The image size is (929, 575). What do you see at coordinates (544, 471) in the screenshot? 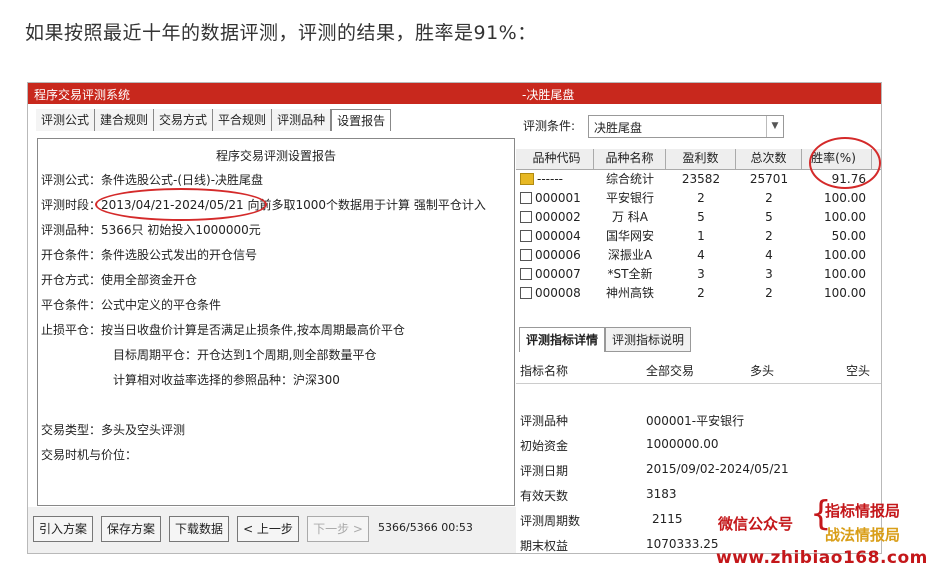
I see `metric-name: 评测日期` at bounding box center [544, 471].